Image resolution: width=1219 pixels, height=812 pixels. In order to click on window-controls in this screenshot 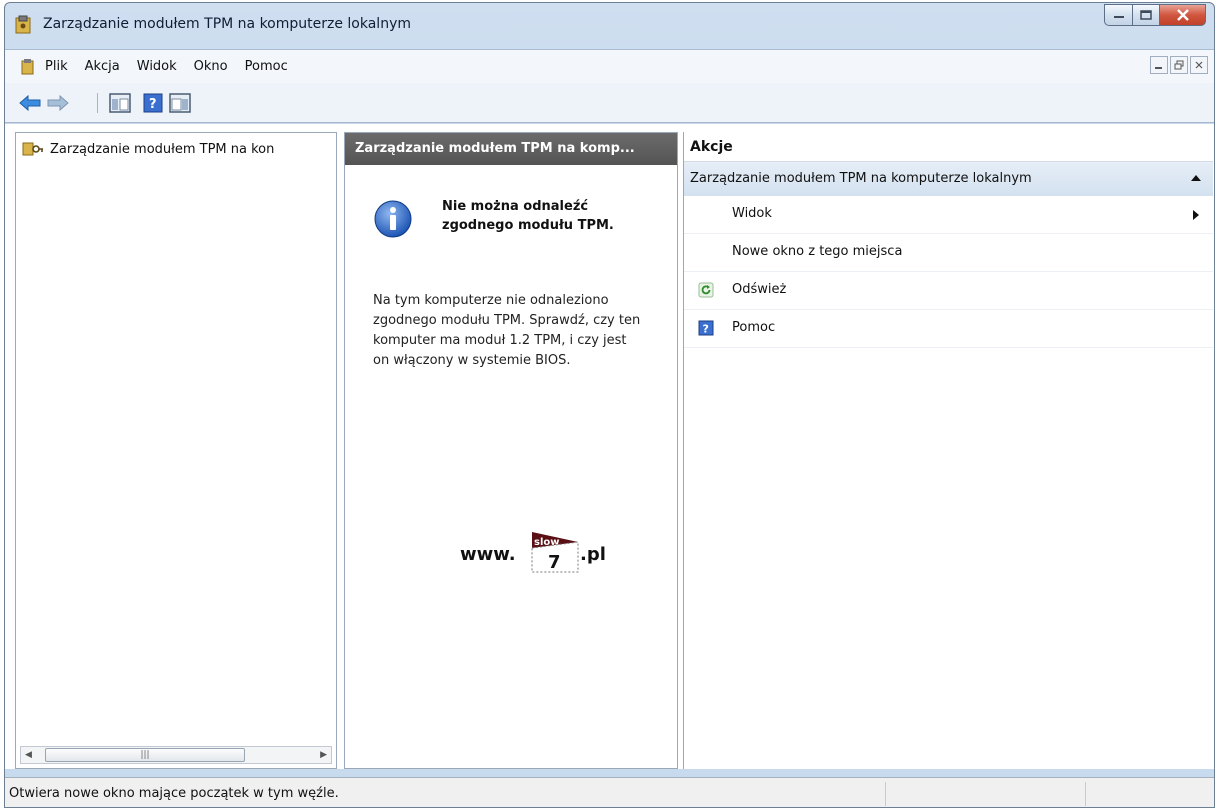, I will do `click(1155, 15)`.